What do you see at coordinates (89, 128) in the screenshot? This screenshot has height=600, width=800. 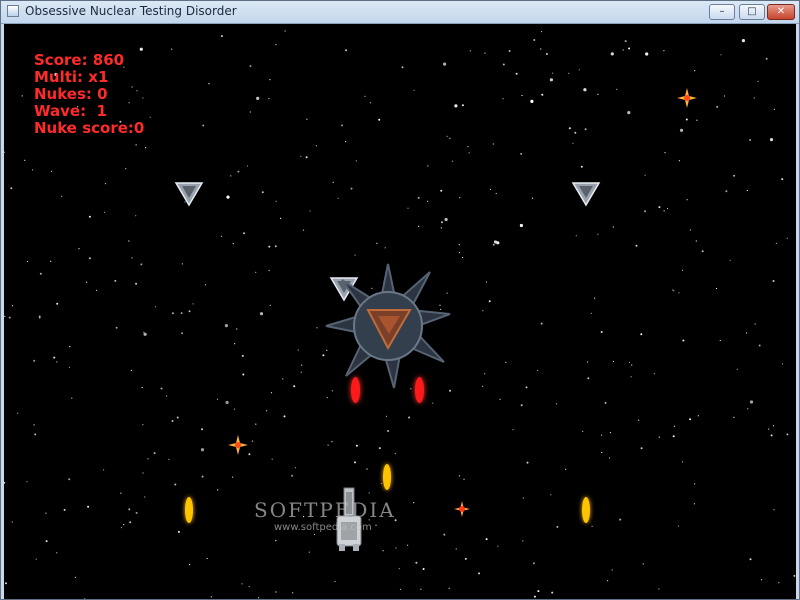 I see `hud-nuke-score: Nuke score:0` at bounding box center [89, 128].